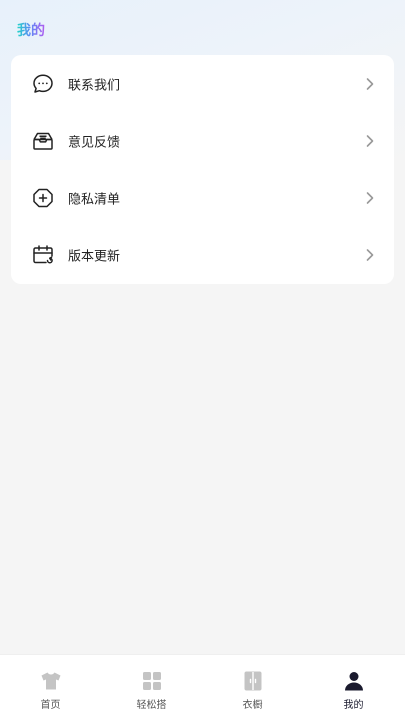 The image size is (405, 720). What do you see at coordinates (43, 255) in the screenshot?
I see `calendar-refresh-icon` at bounding box center [43, 255].